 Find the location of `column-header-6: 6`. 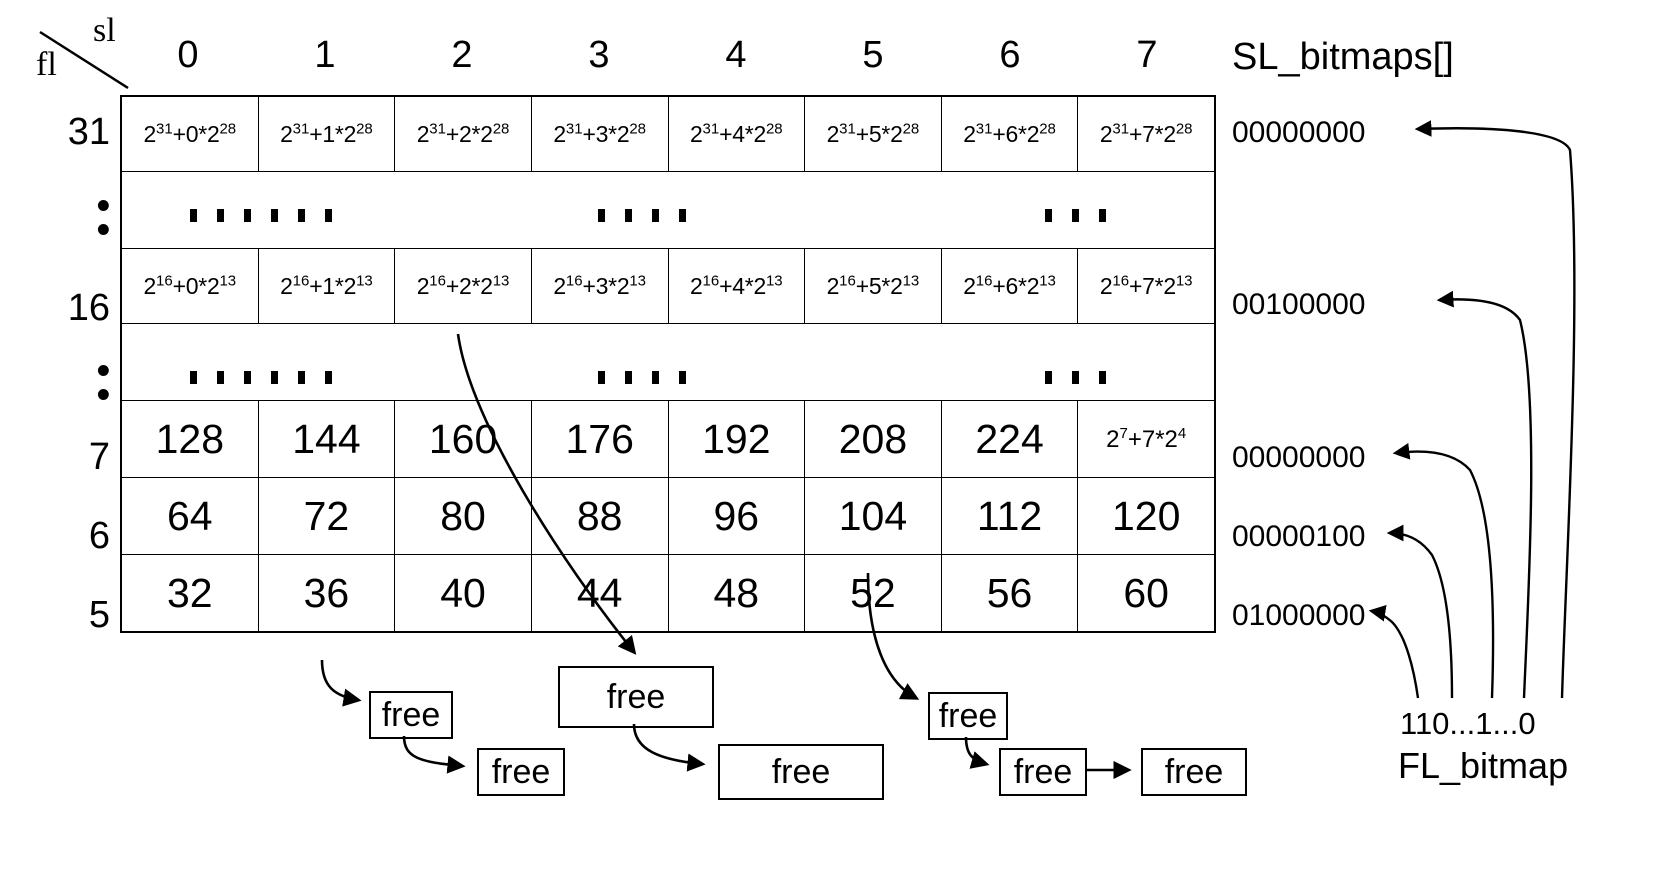

column-header-6: 6 is located at coordinates (1010, 55).